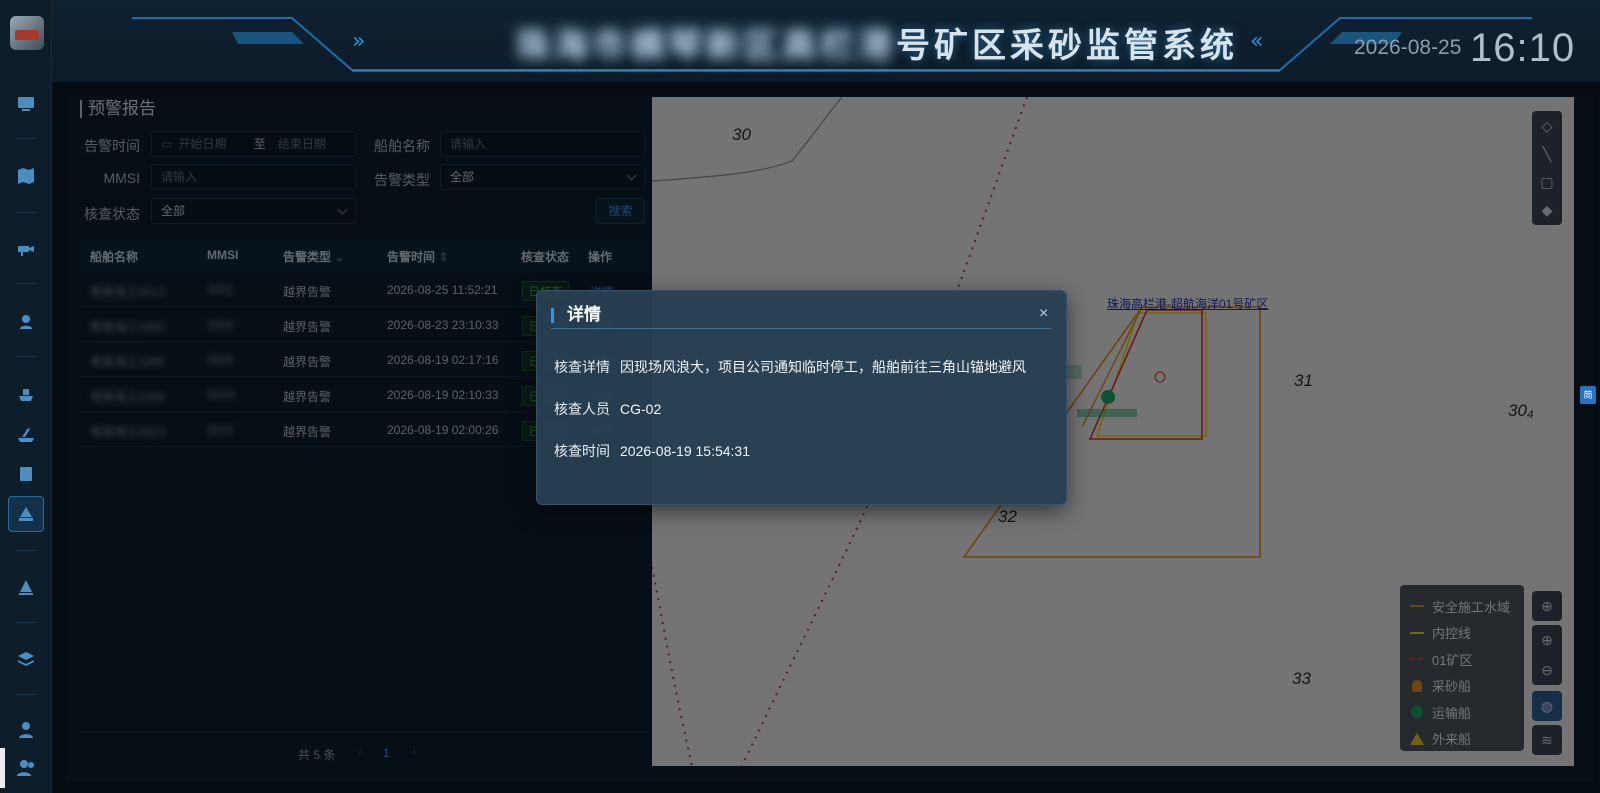 This screenshot has height=793, width=1600. What do you see at coordinates (685, 451) in the screenshot?
I see `check-time-value: 2026-08-19 15:54:31` at bounding box center [685, 451].